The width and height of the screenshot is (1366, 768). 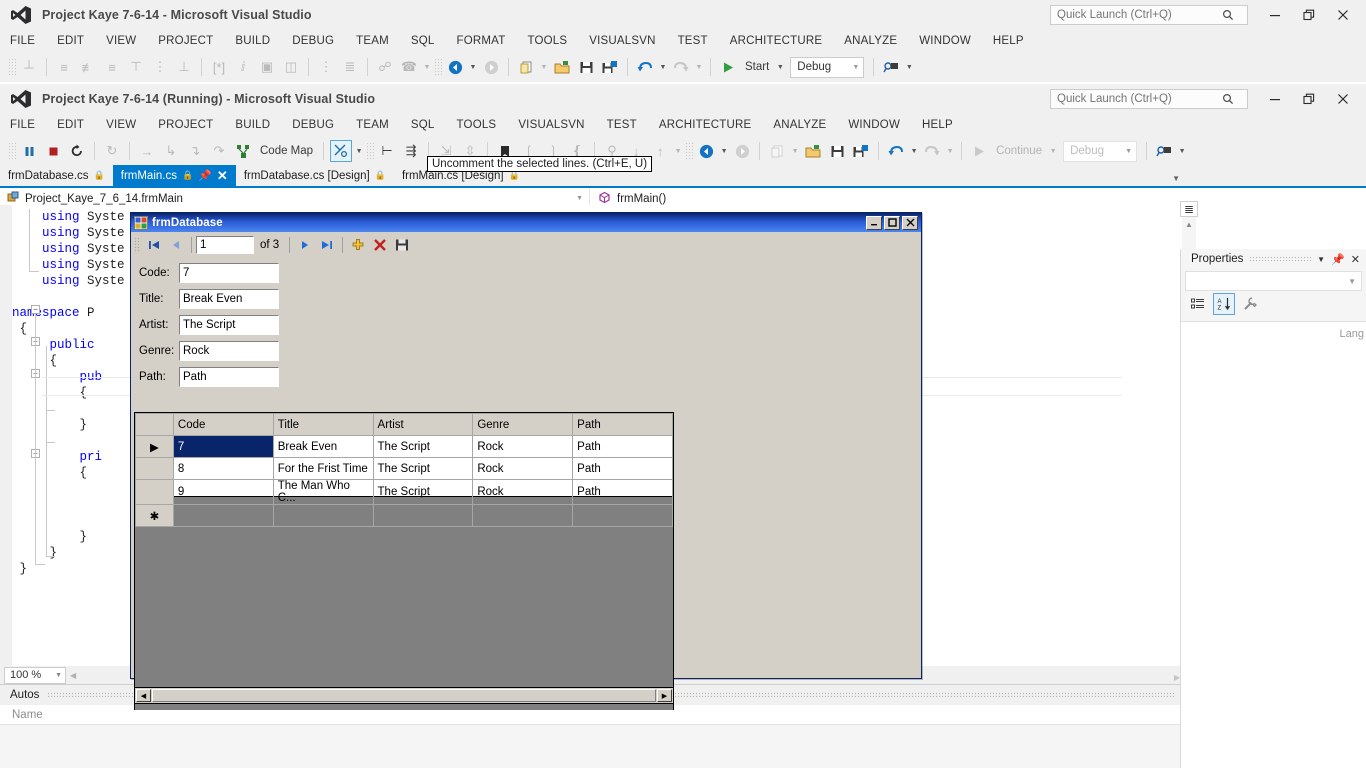 I want to click on align-rights-icon: ≡, so click(x=112, y=67).